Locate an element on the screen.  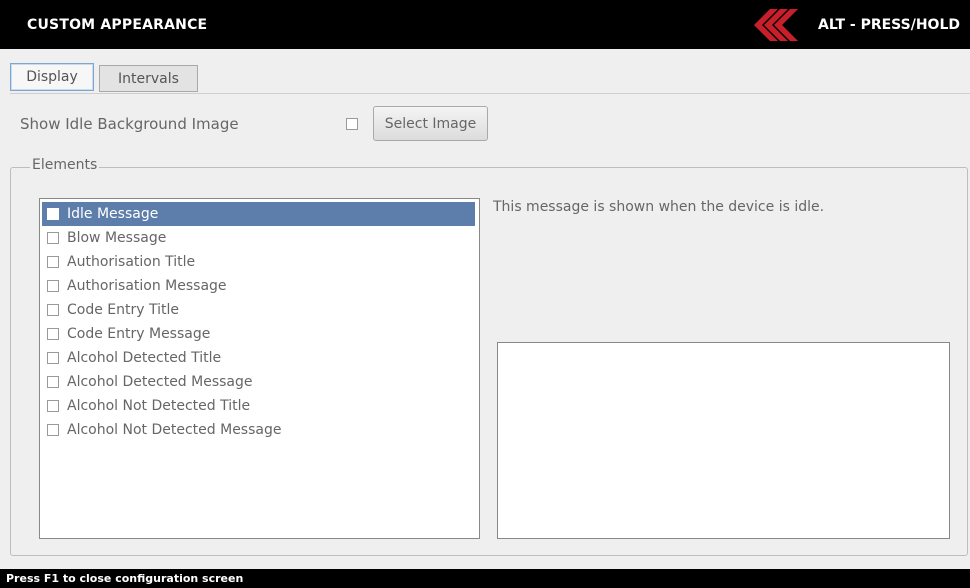
list-item-alcohol-detected-message: Alcohol Detected Message is located at coordinates (258, 382).